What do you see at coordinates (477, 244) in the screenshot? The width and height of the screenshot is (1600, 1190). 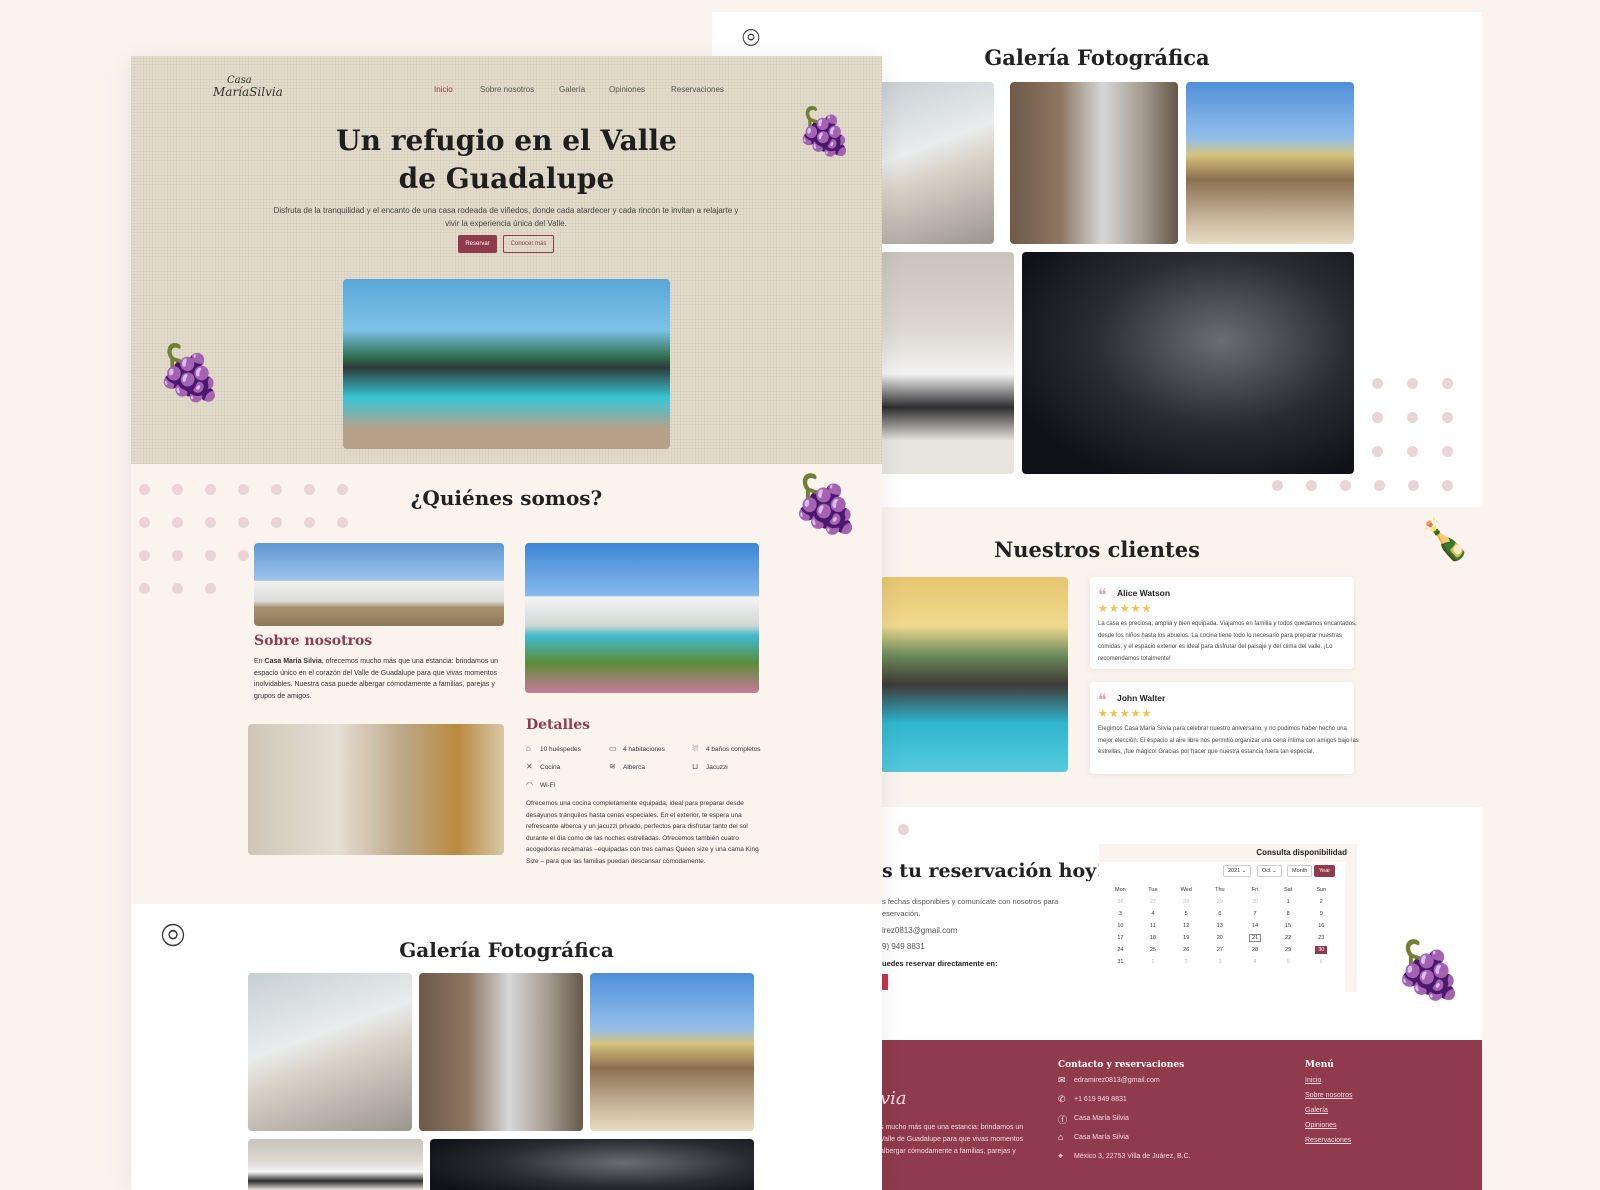 I see `reserve-button: Reservar` at bounding box center [477, 244].